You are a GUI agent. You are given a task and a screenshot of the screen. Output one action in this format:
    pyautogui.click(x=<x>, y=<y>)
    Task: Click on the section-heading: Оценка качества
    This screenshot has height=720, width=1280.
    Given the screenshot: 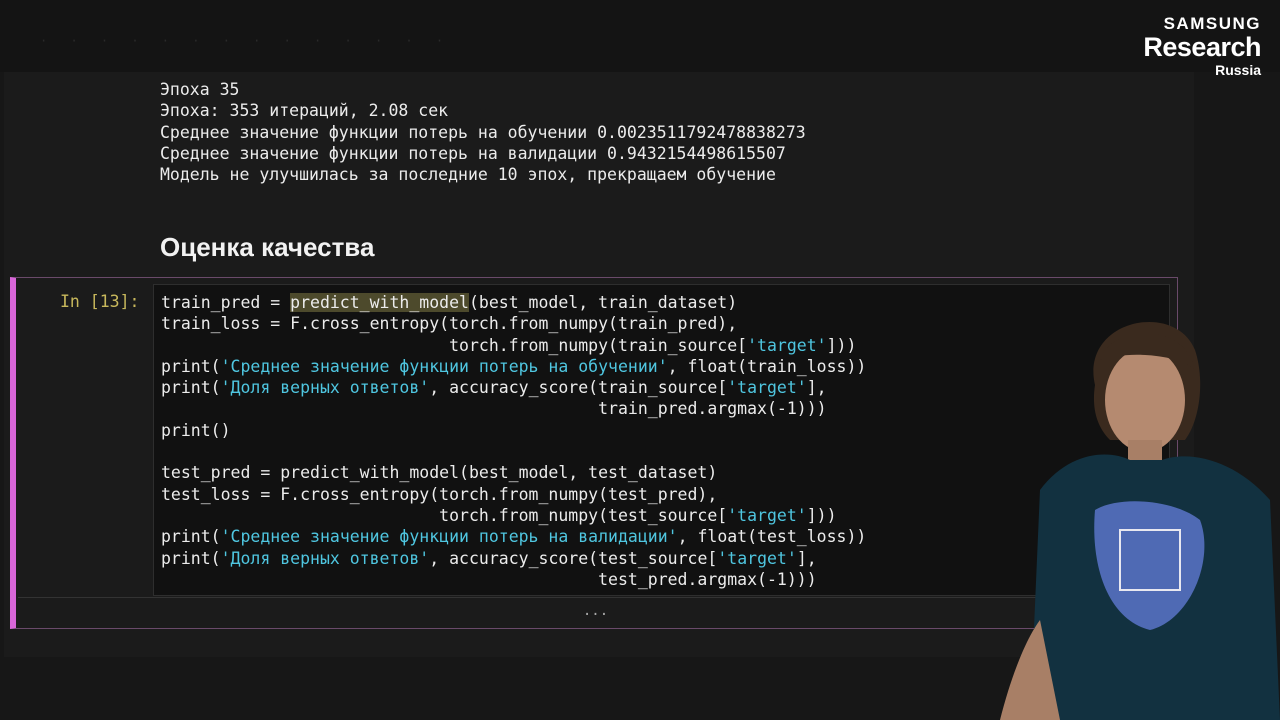 What is the action you would take?
    pyautogui.click(x=267, y=247)
    